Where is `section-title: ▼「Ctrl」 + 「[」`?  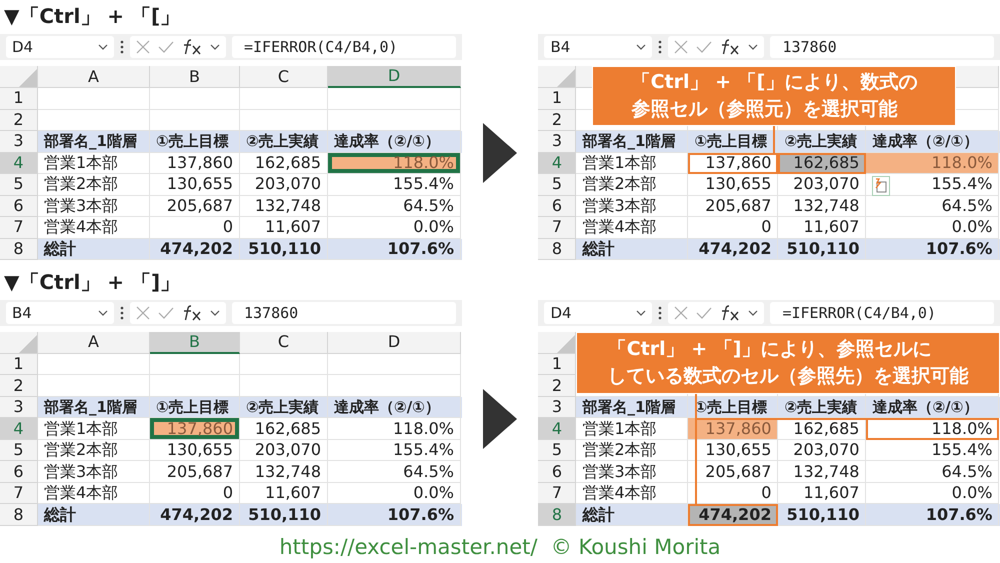 section-title: ▼「Ctrl」 + 「[」 is located at coordinates (92, 16).